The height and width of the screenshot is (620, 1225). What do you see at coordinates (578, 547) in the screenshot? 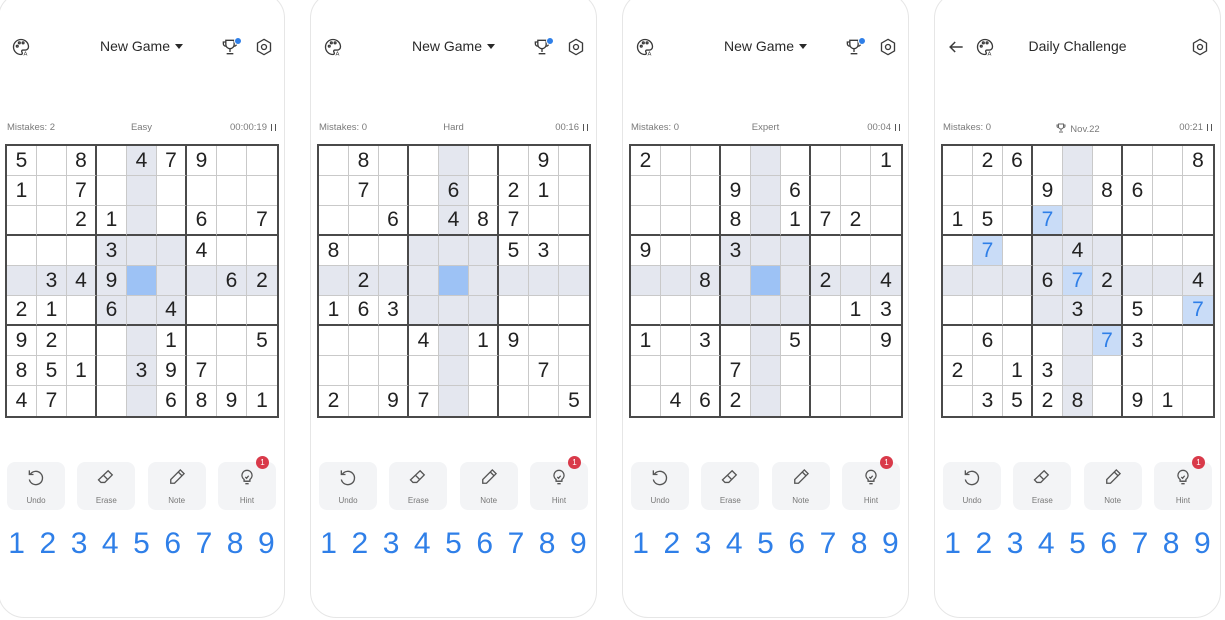
I see `number-key: 9` at bounding box center [578, 547].